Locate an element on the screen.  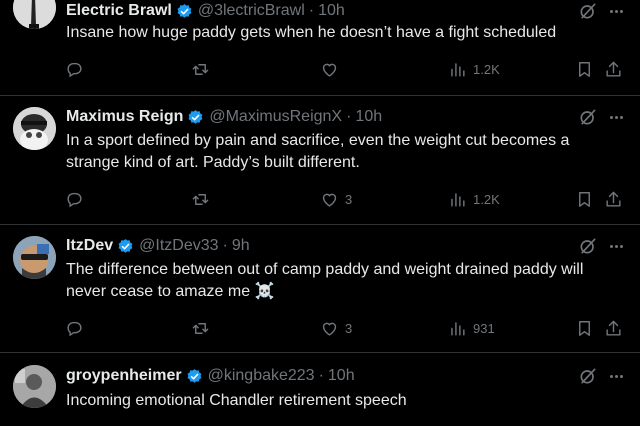
author-handle: @3lectricBrawl is located at coordinates (251, 11).